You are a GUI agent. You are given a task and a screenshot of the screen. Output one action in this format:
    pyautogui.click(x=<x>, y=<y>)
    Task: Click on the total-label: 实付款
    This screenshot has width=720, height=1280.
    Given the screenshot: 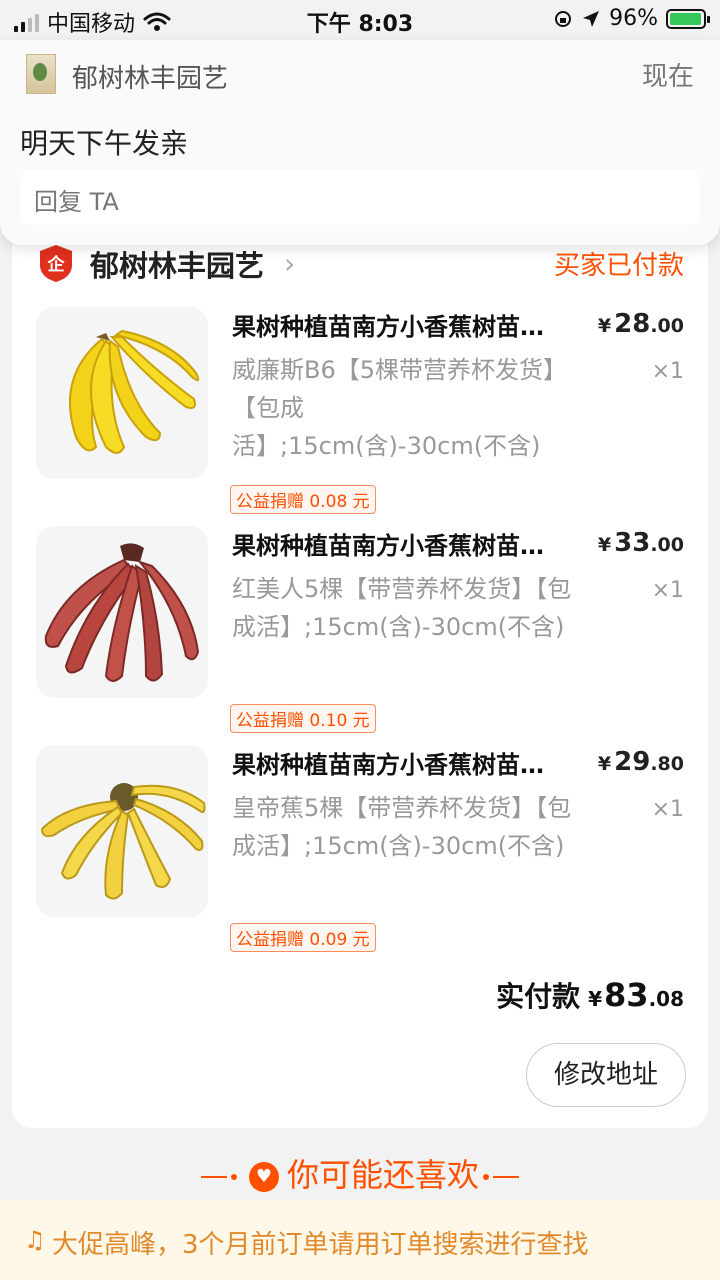 What is the action you would take?
    pyautogui.click(x=538, y=996)
    